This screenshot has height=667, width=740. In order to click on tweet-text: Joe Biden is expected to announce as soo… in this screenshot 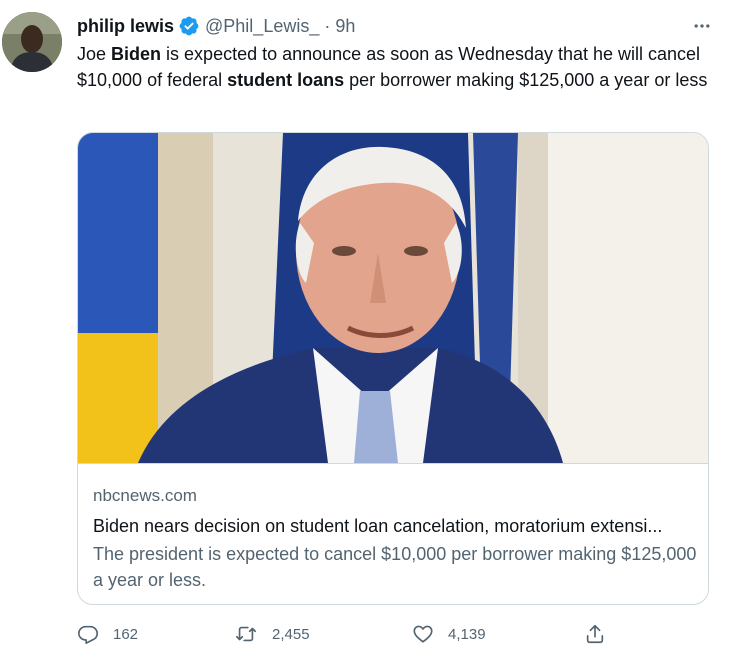, I will do `click(397, 67)`.